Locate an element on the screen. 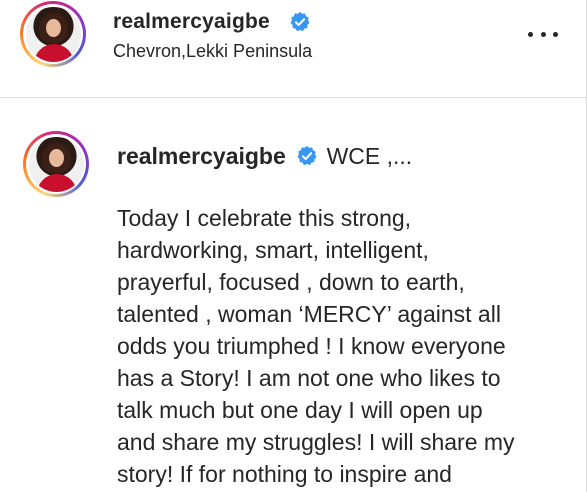 The width and height of the screenshot is (587, 492). caption-line: and share my struggles! I will share my is located at coordinates (316, 442).